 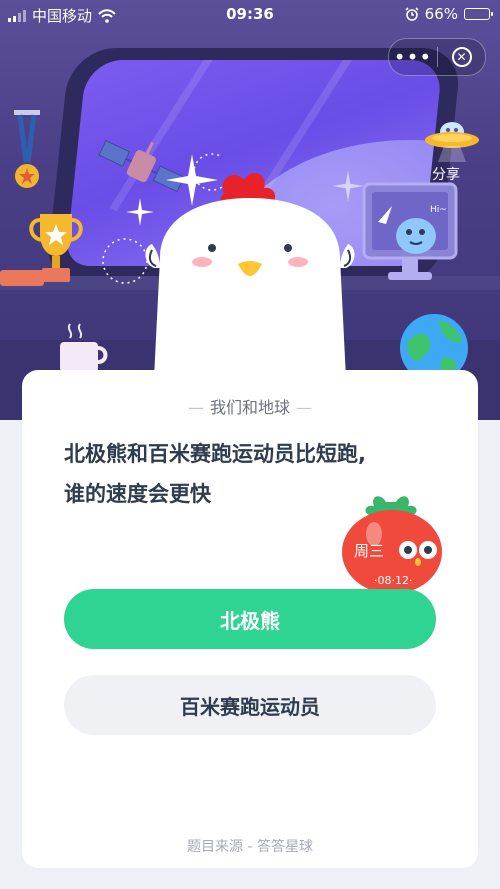 What do you see at coordinates (27, 149) in the screenshot?
I see `medal-icon` at bounding box center [27, 149].